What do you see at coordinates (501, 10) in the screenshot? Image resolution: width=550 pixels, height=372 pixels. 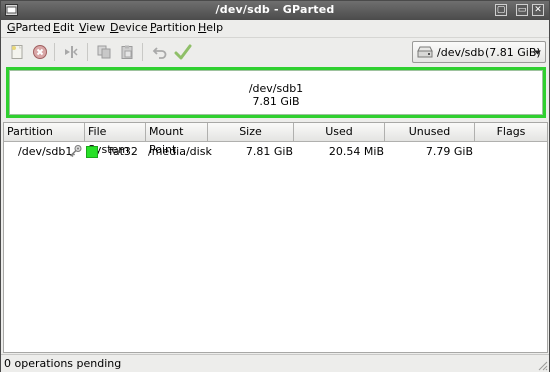 I see `restore-icon: ▢` at bounding box center [501, 10].